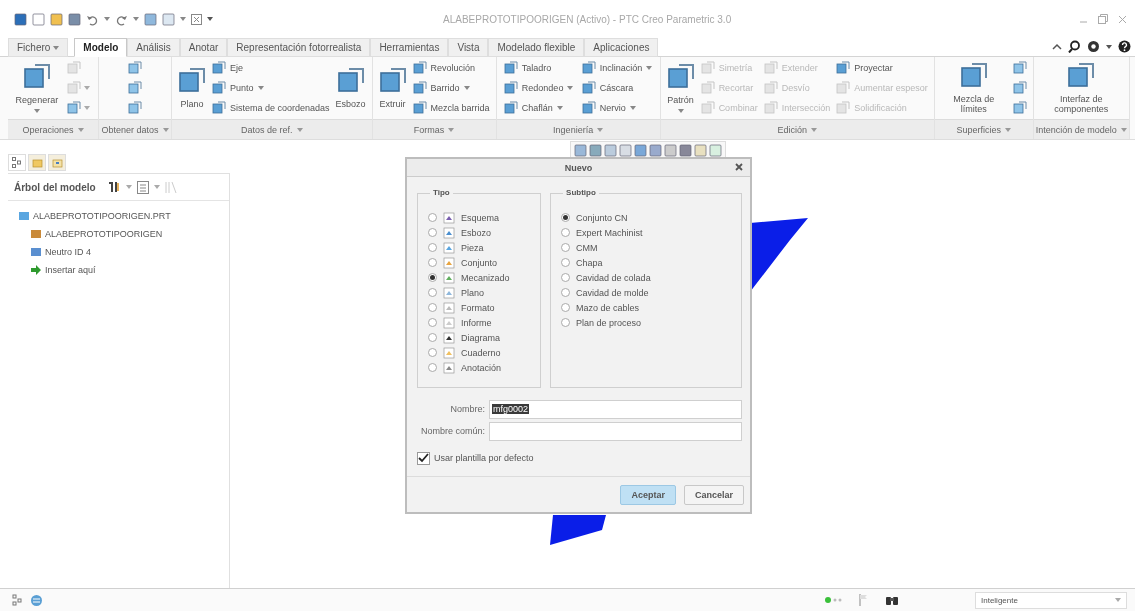 The image size is (1135, 611). Describe the element at coordinates (350, 88) in the screenshot. I see `ribbon-button: Esbozo` at that location.